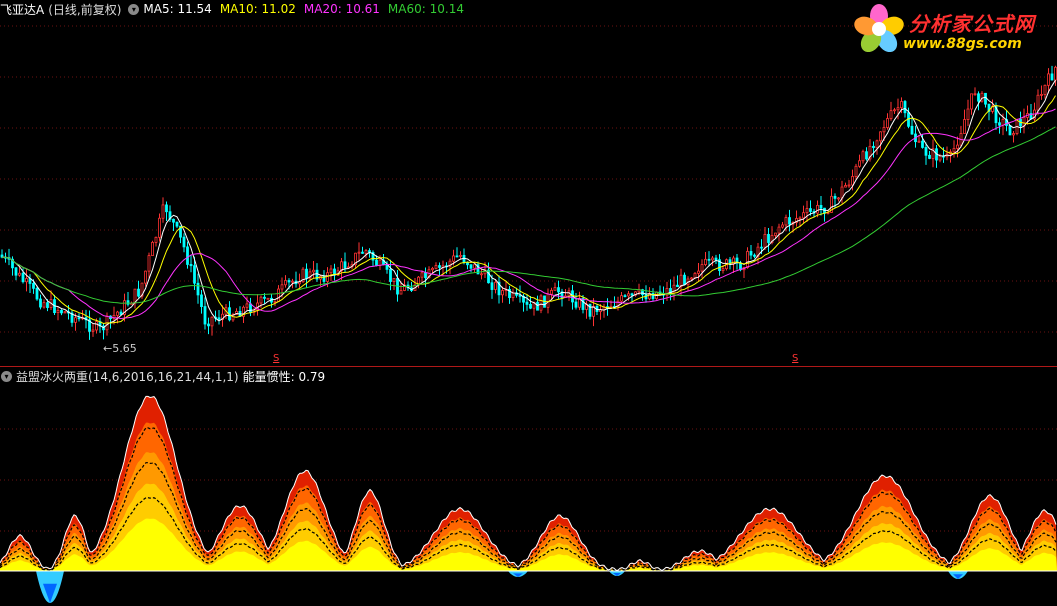  What do you see at coordinates (341, 9) in the screenshot?
I see `ma20-label: MA20: 10.61` at bounding box center [341, 9].